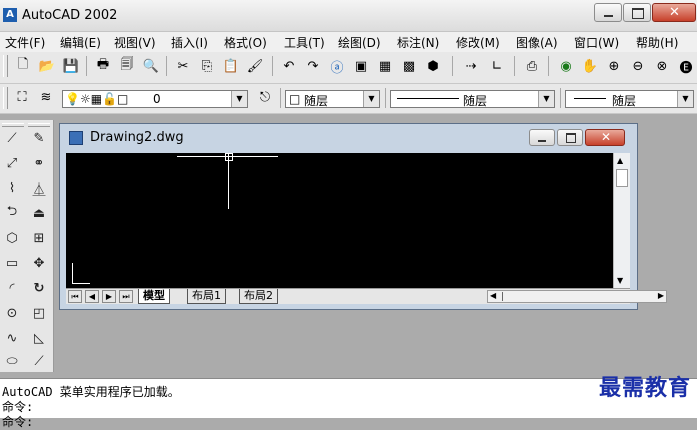 The image size is (697, 430). What do you see at coordinates (674, 12) in the screenshot?
I see `close-button: ✕` at bounding box center [674, 12].